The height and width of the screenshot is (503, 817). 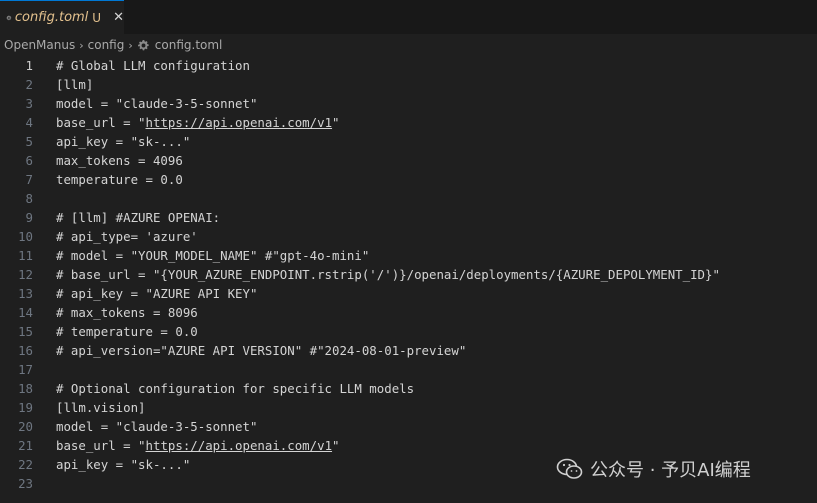 What do you see at coordinates (29, 198) in the screenshot?
I see `line-number: 8` at bounding box center [29, 198].